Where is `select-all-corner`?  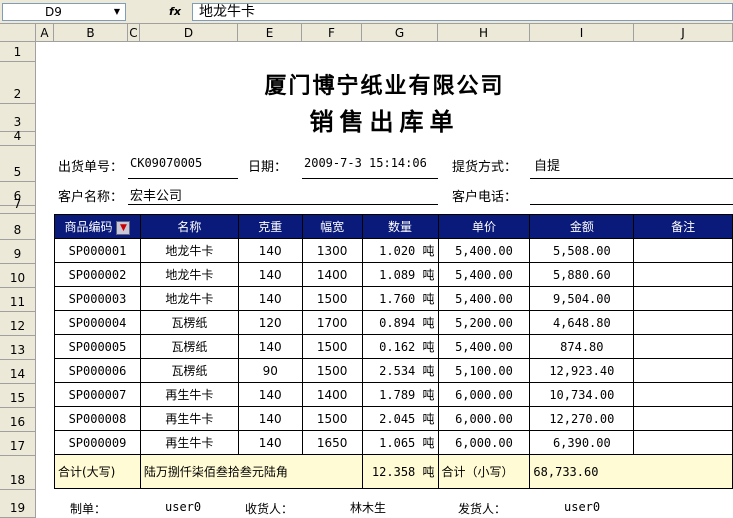 select-all-corner is located at coordinates (18, 33).